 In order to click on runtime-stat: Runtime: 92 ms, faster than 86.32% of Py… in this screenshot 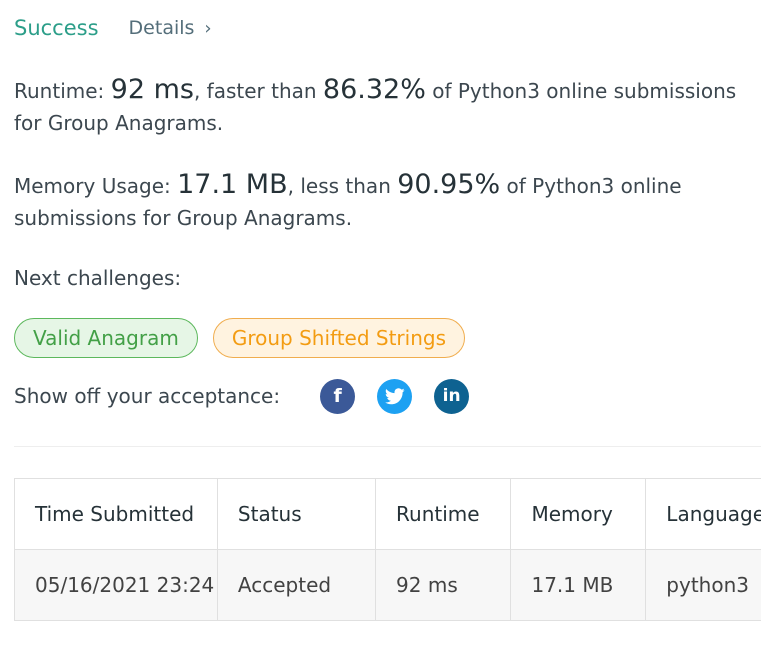, I will do `click(386, 106)`.